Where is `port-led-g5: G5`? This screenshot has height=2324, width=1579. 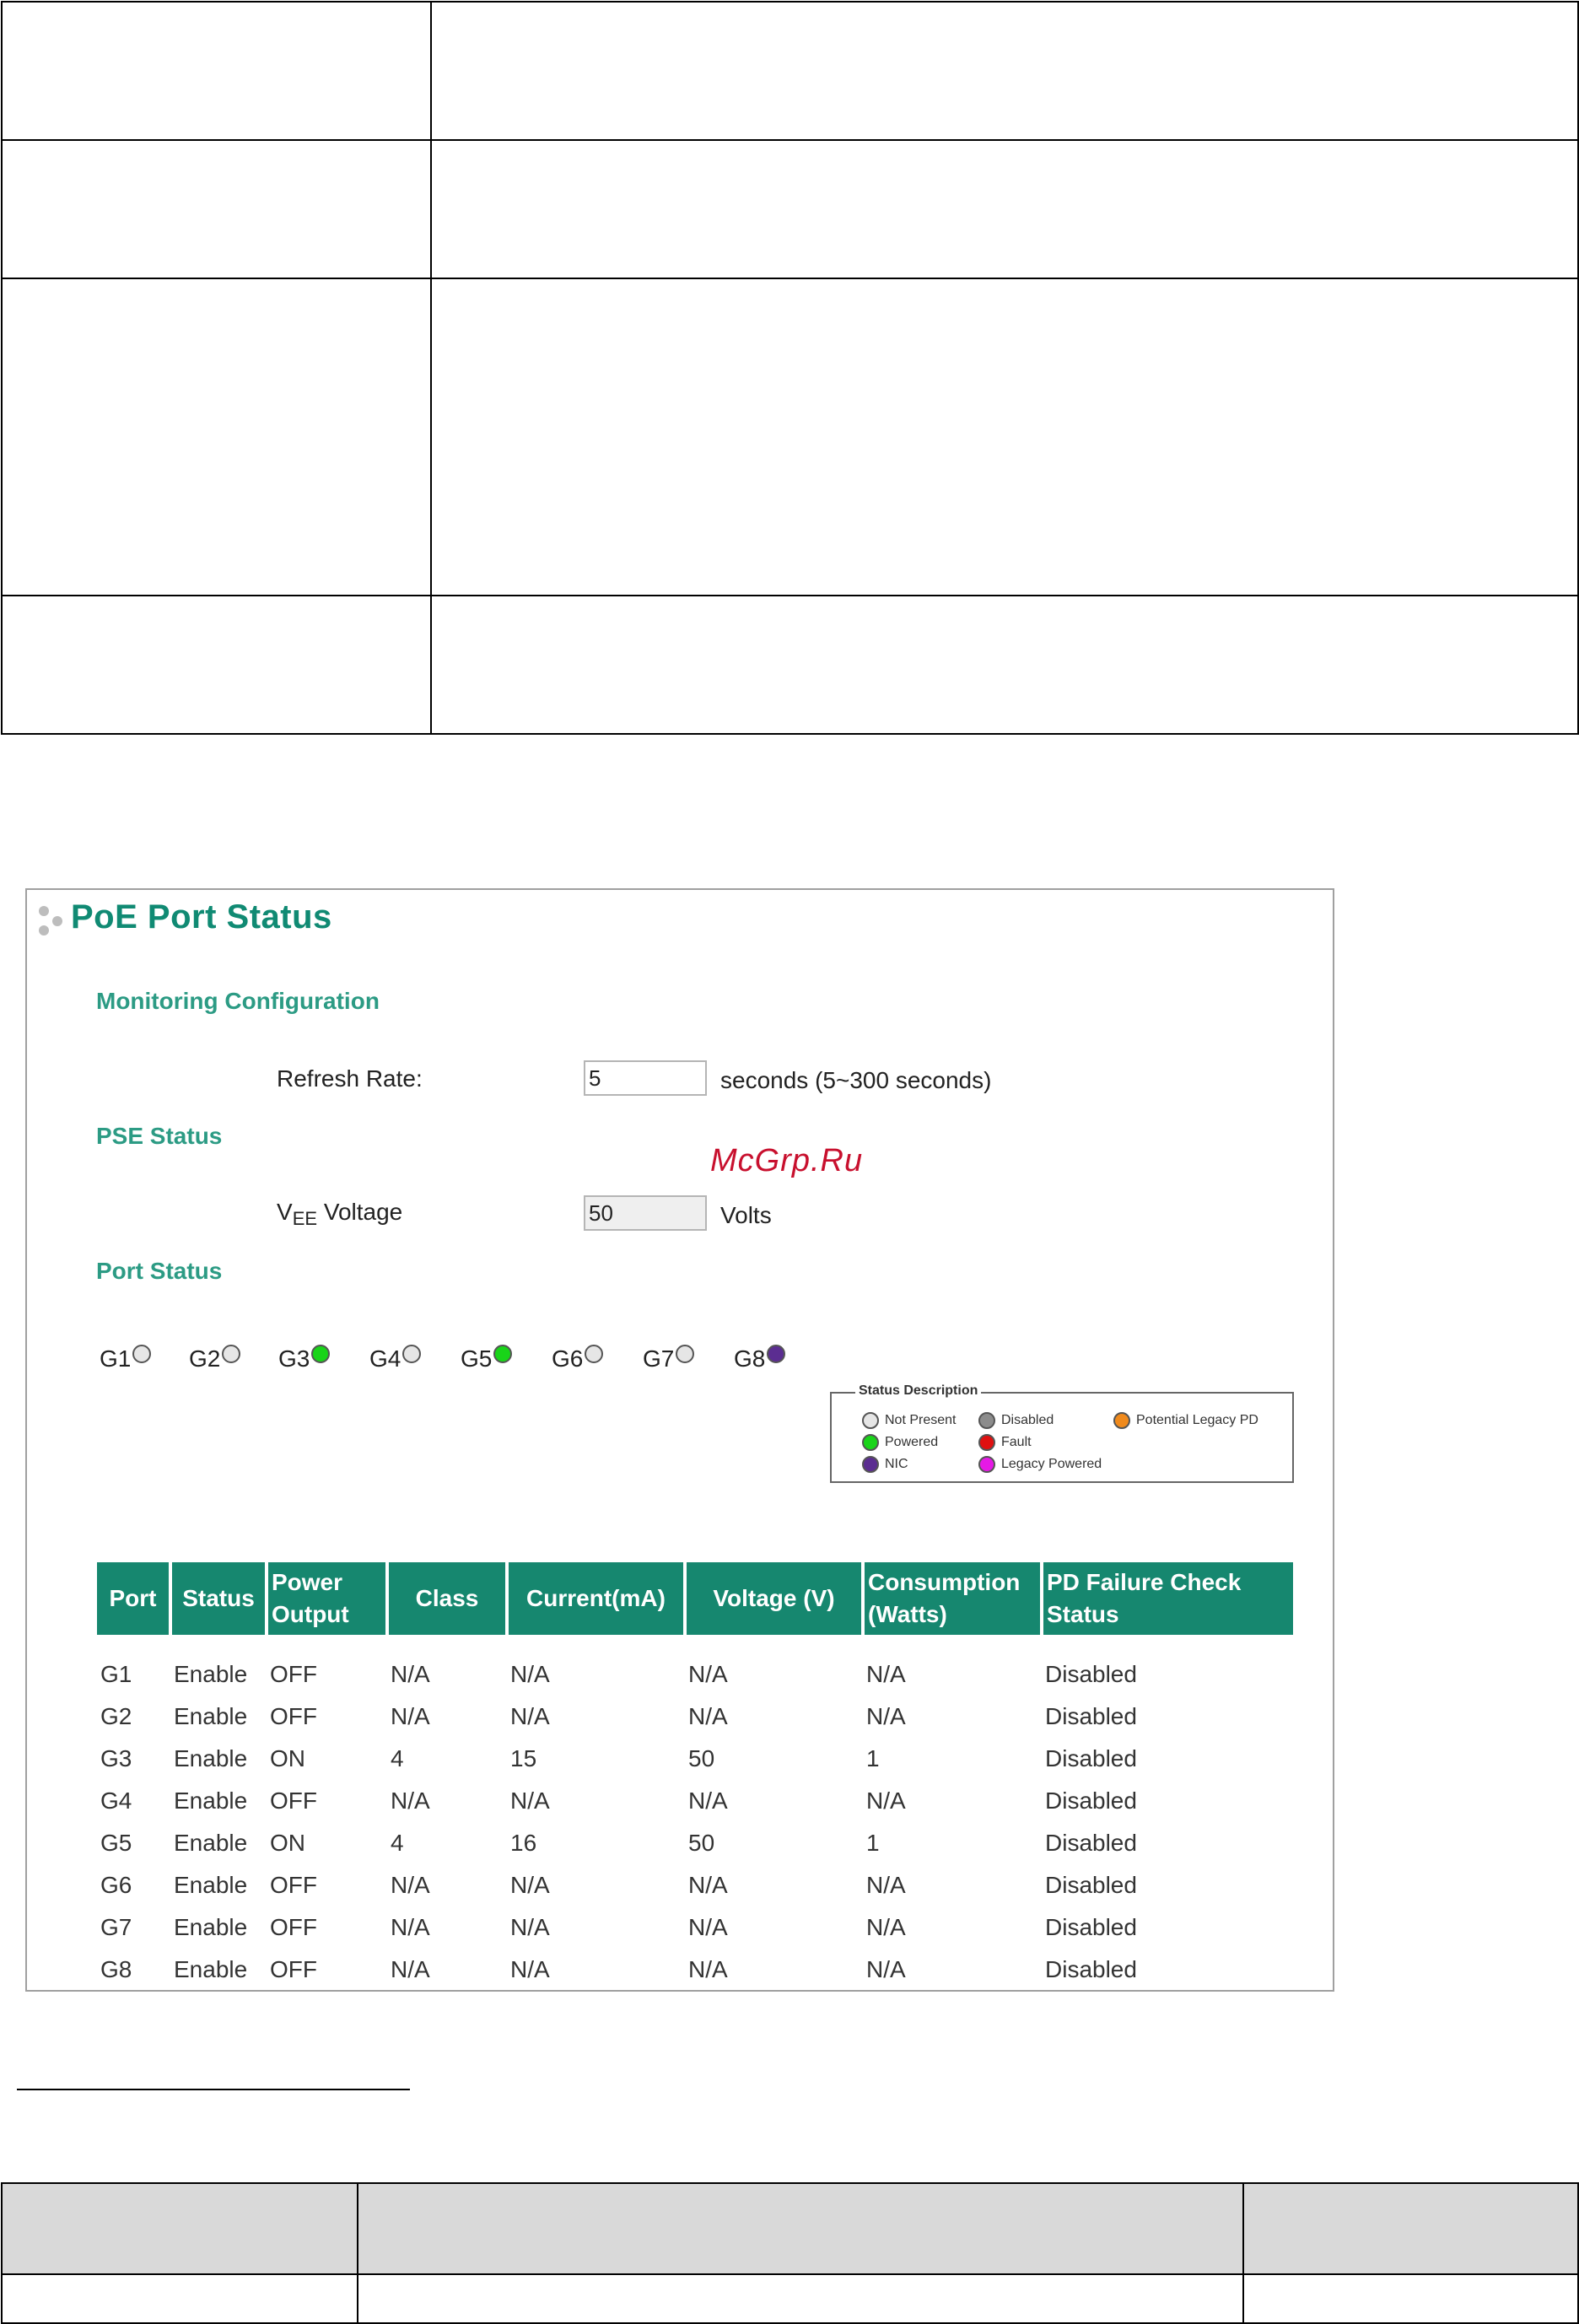 port-led-g5: G5 is located at coordinates (487, 1358).